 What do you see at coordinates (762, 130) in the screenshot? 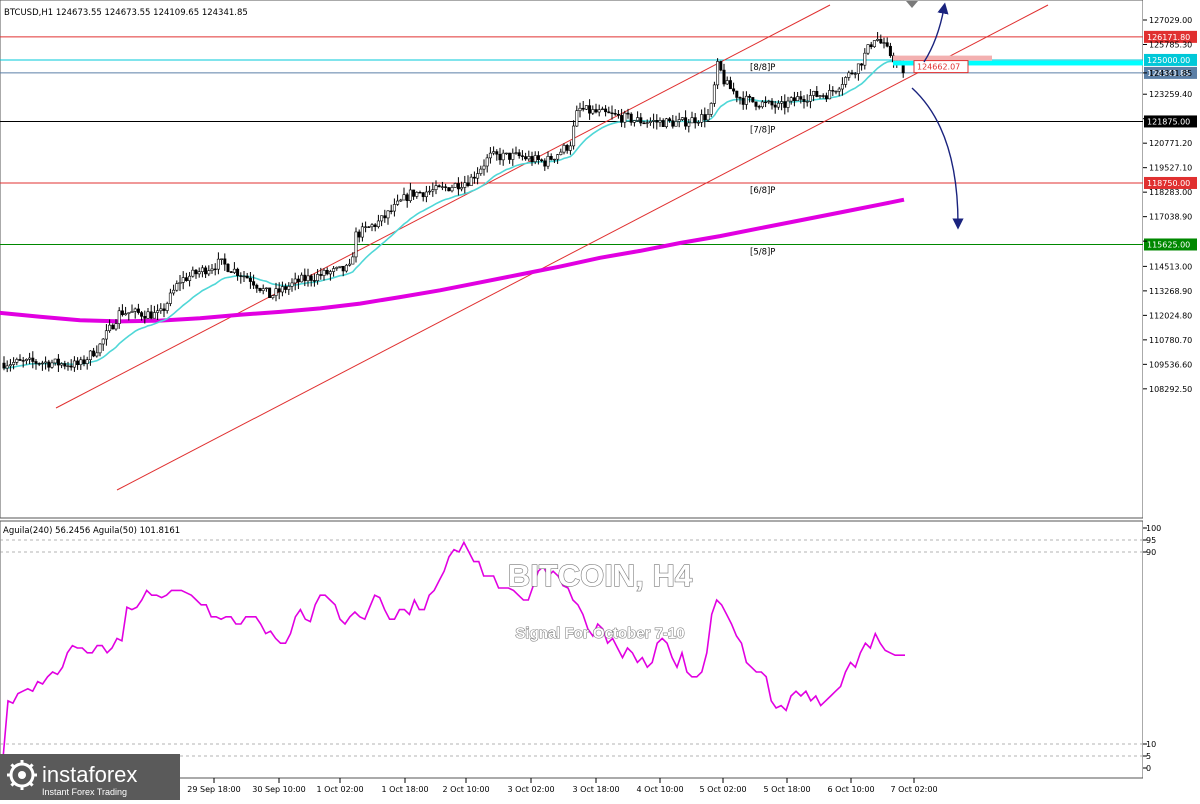
I see `murrey-tag: [7/8]P` at bounding box center [762, 130].